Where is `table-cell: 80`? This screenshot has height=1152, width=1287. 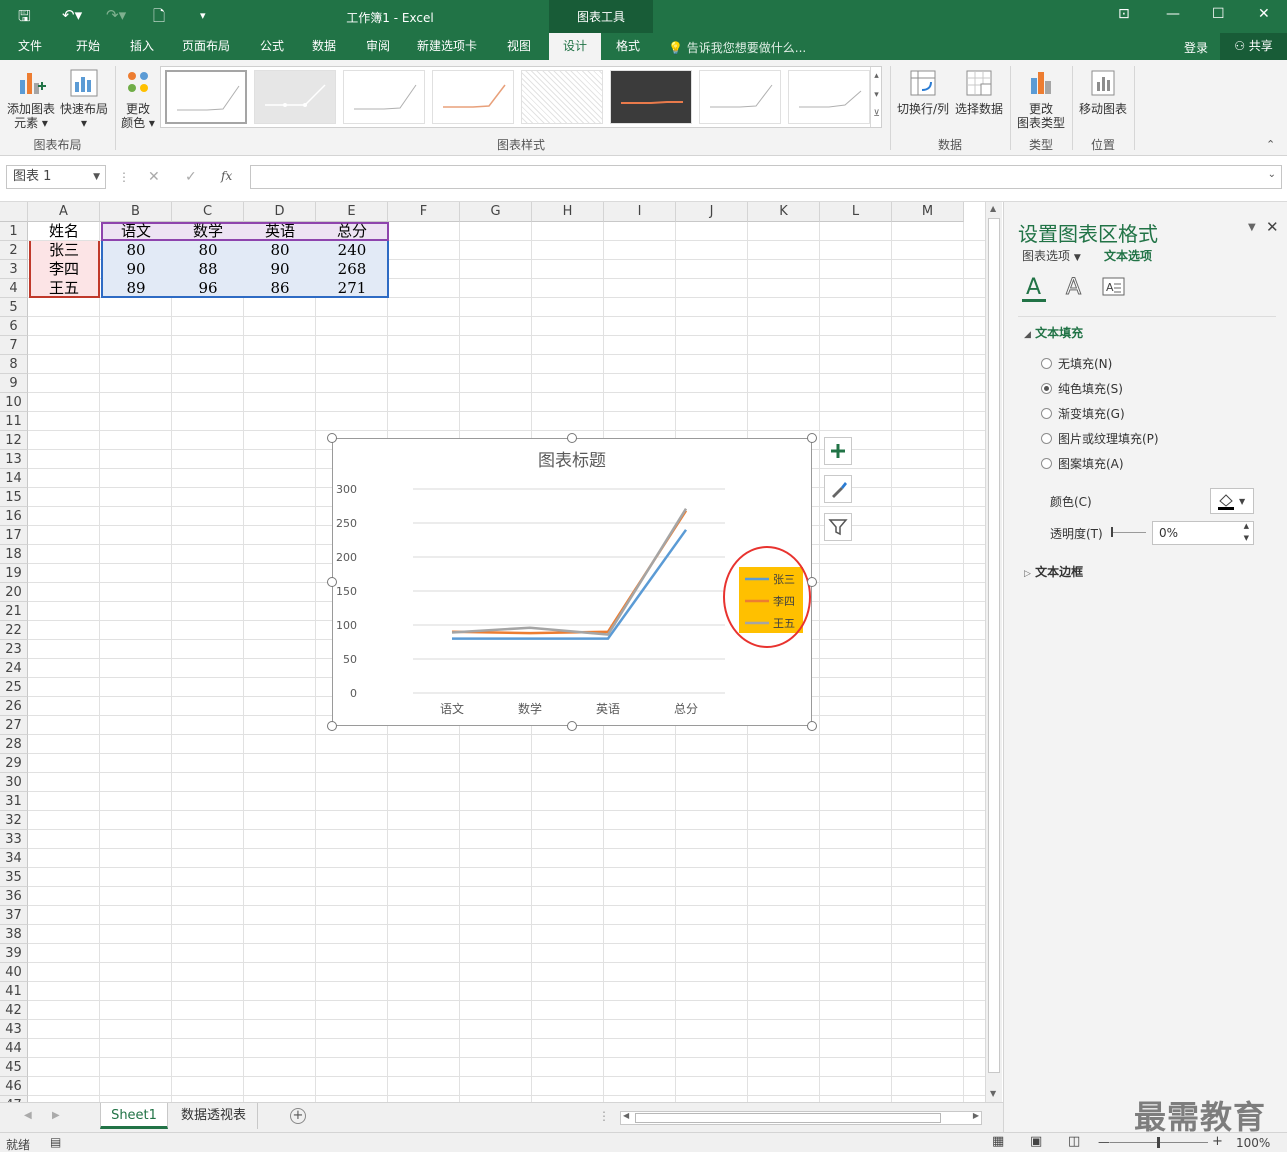
table-cell: 80 is located at coordinates (136, 250).